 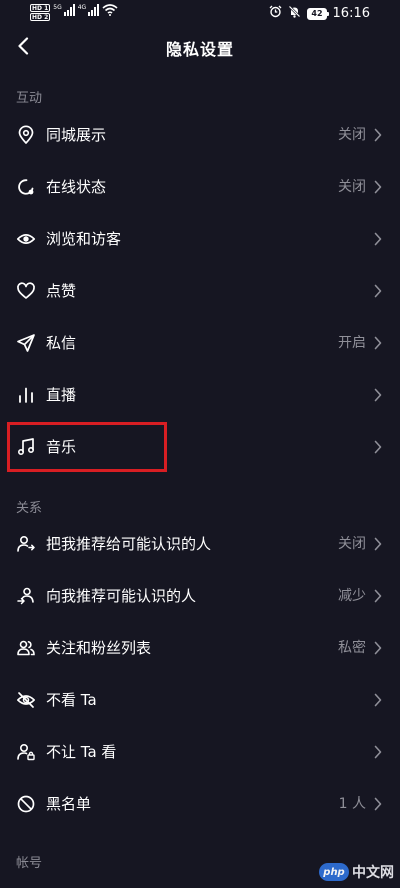 I want to click on hd-2-badge: HD 2, so click(x=40, y=17).